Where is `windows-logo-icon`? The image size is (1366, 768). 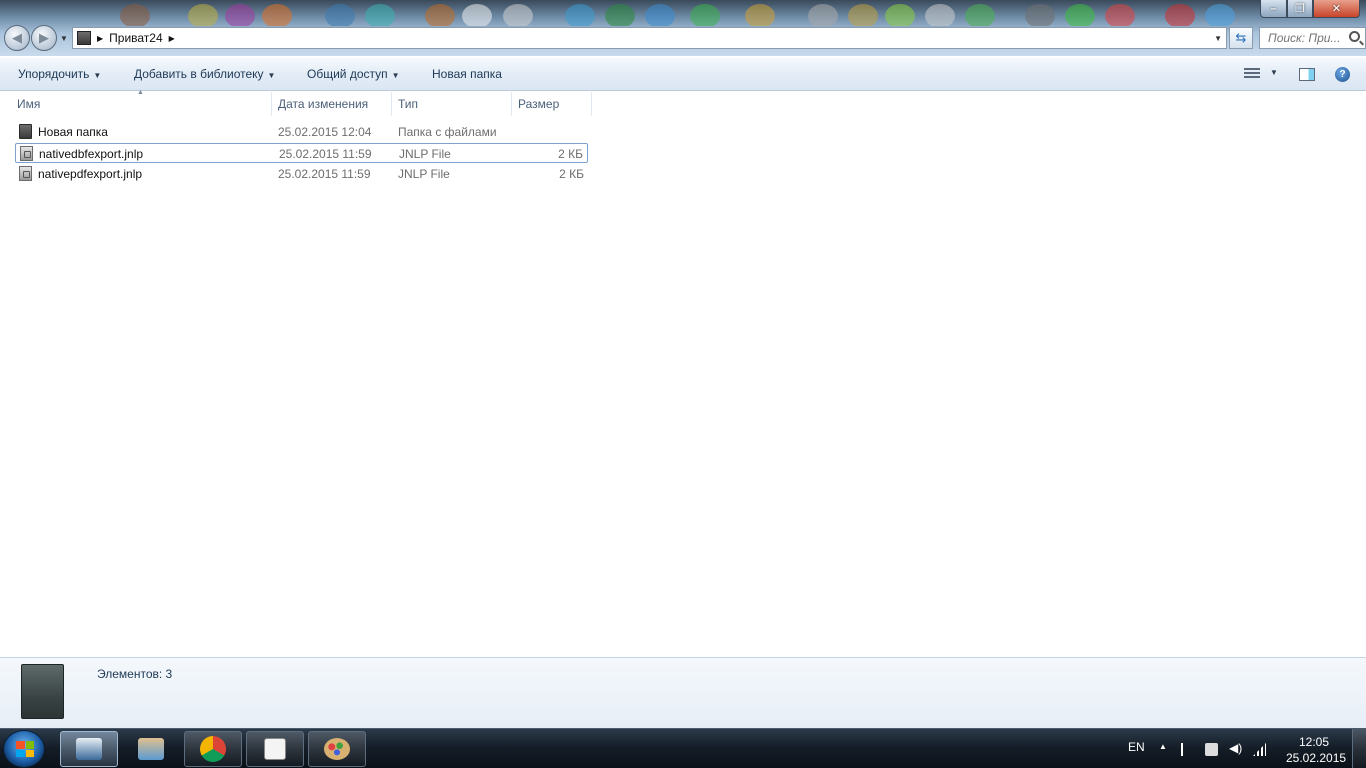
windows-logo-icon is located at coordinates (25, 749).